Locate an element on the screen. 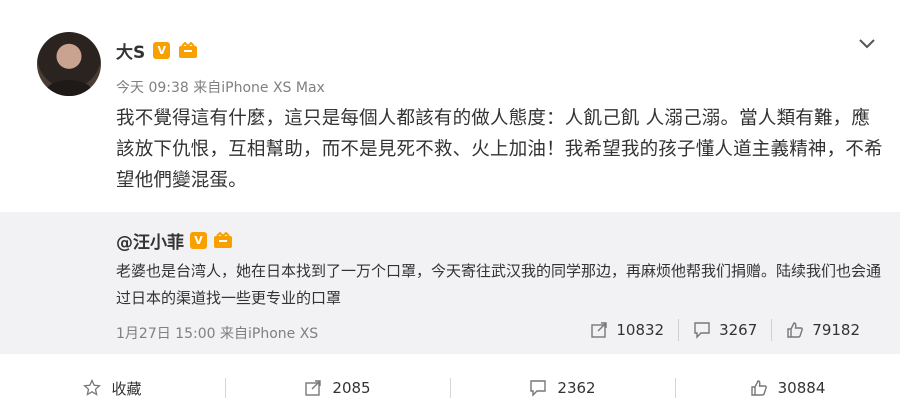 The image size is (900, 417). repost-header: @汪小菲 V is located at coordinates (174, 240).